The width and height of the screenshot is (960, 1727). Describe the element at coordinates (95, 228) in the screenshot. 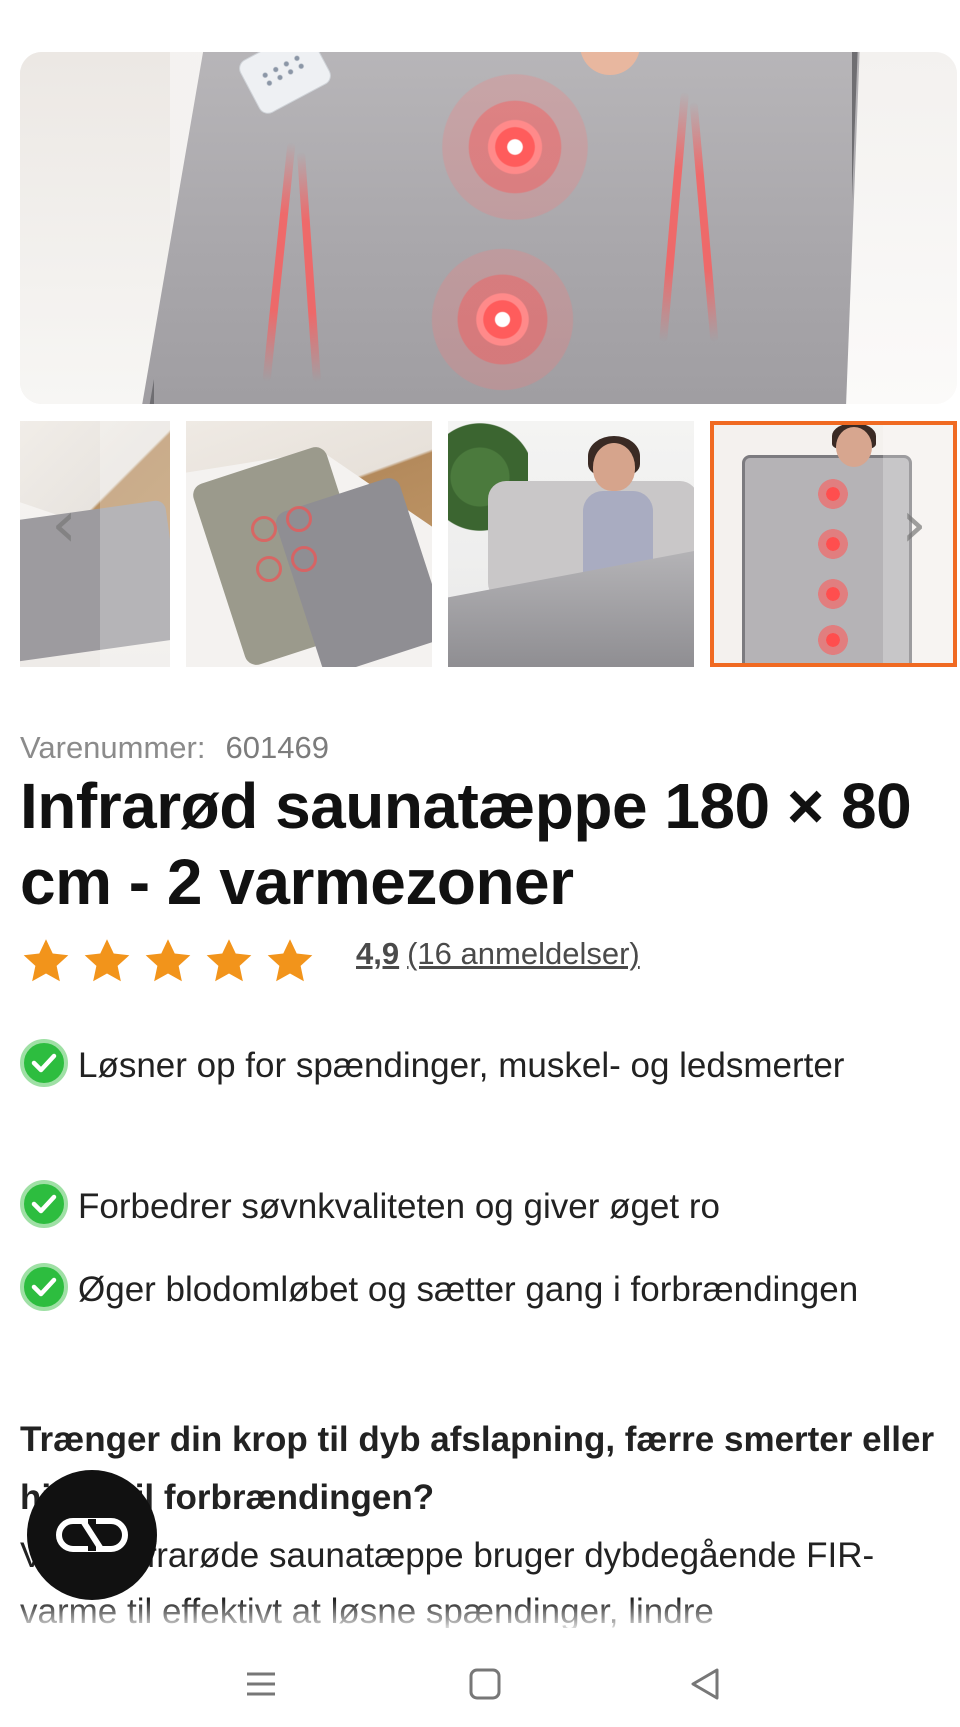

I see `pillow-left` at that location.